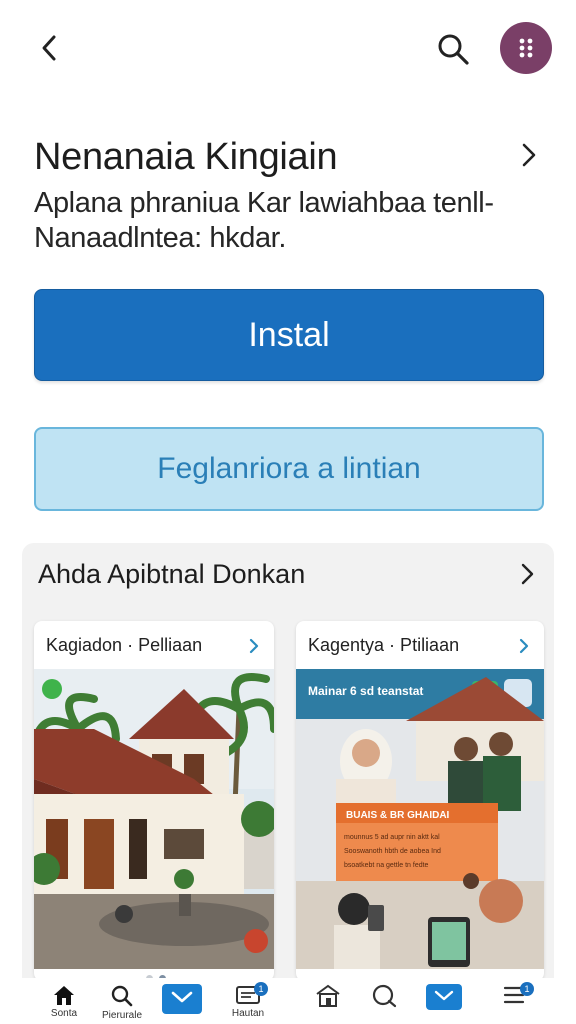 This screenshot has height=1024, width=576. Describe the element at coordinates (154, 819) in the screenshot. I see `house-garden-photo` at that location.